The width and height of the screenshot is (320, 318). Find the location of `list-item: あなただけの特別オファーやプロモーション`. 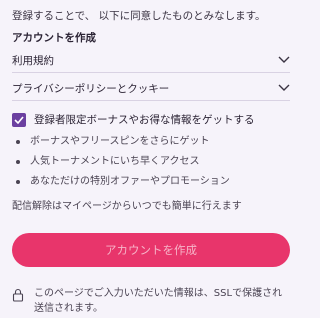

list-item: あなただけの特別オファーやプロモーション is located at coordinates (123, 182).